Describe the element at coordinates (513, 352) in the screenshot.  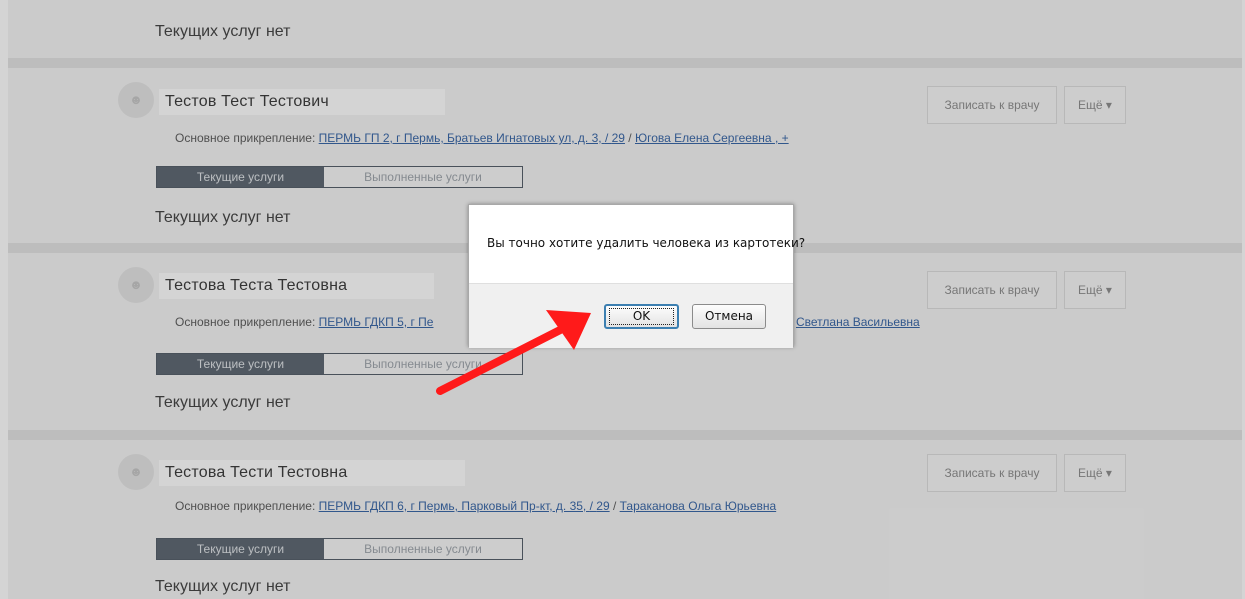
I see `red-arrow-icon` at that location.